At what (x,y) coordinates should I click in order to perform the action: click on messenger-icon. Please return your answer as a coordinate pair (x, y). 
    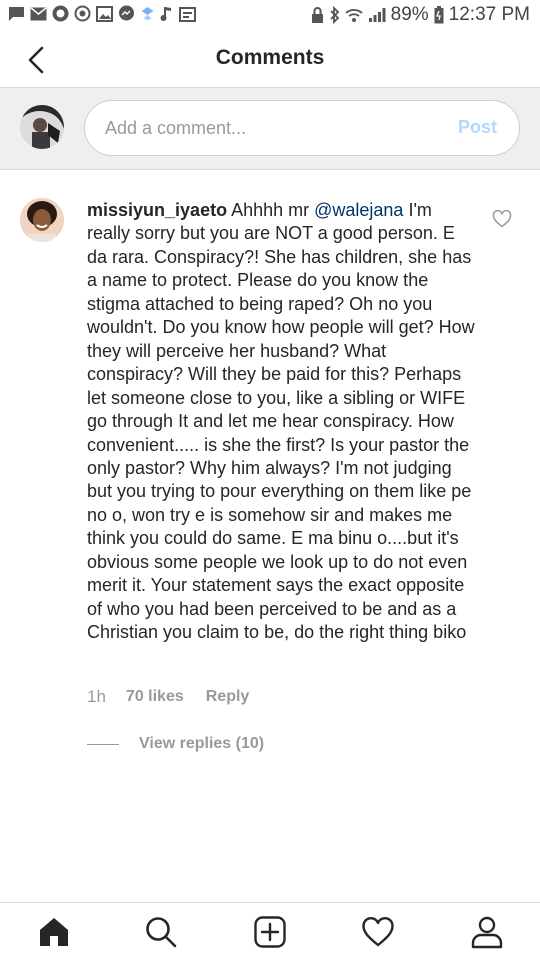
    Looking at the image, I should click on (126, 13).